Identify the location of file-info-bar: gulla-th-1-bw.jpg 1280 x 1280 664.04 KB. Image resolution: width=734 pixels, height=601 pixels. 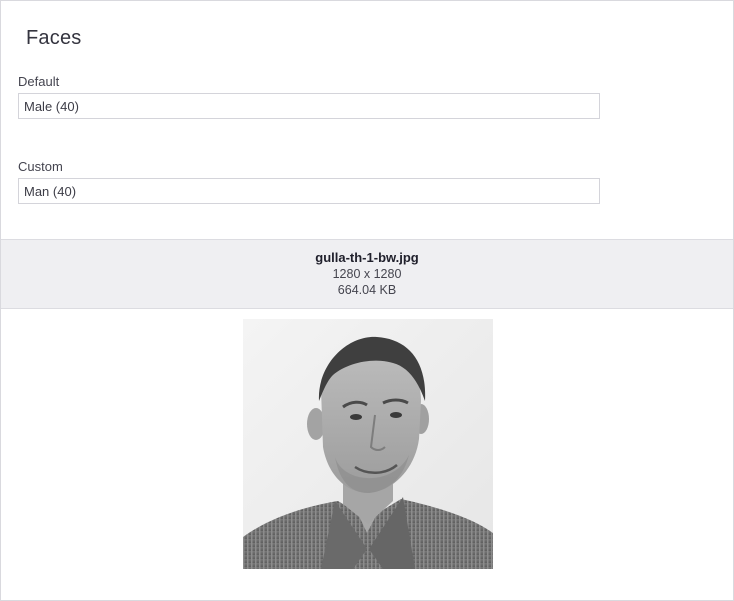
(367, 274).